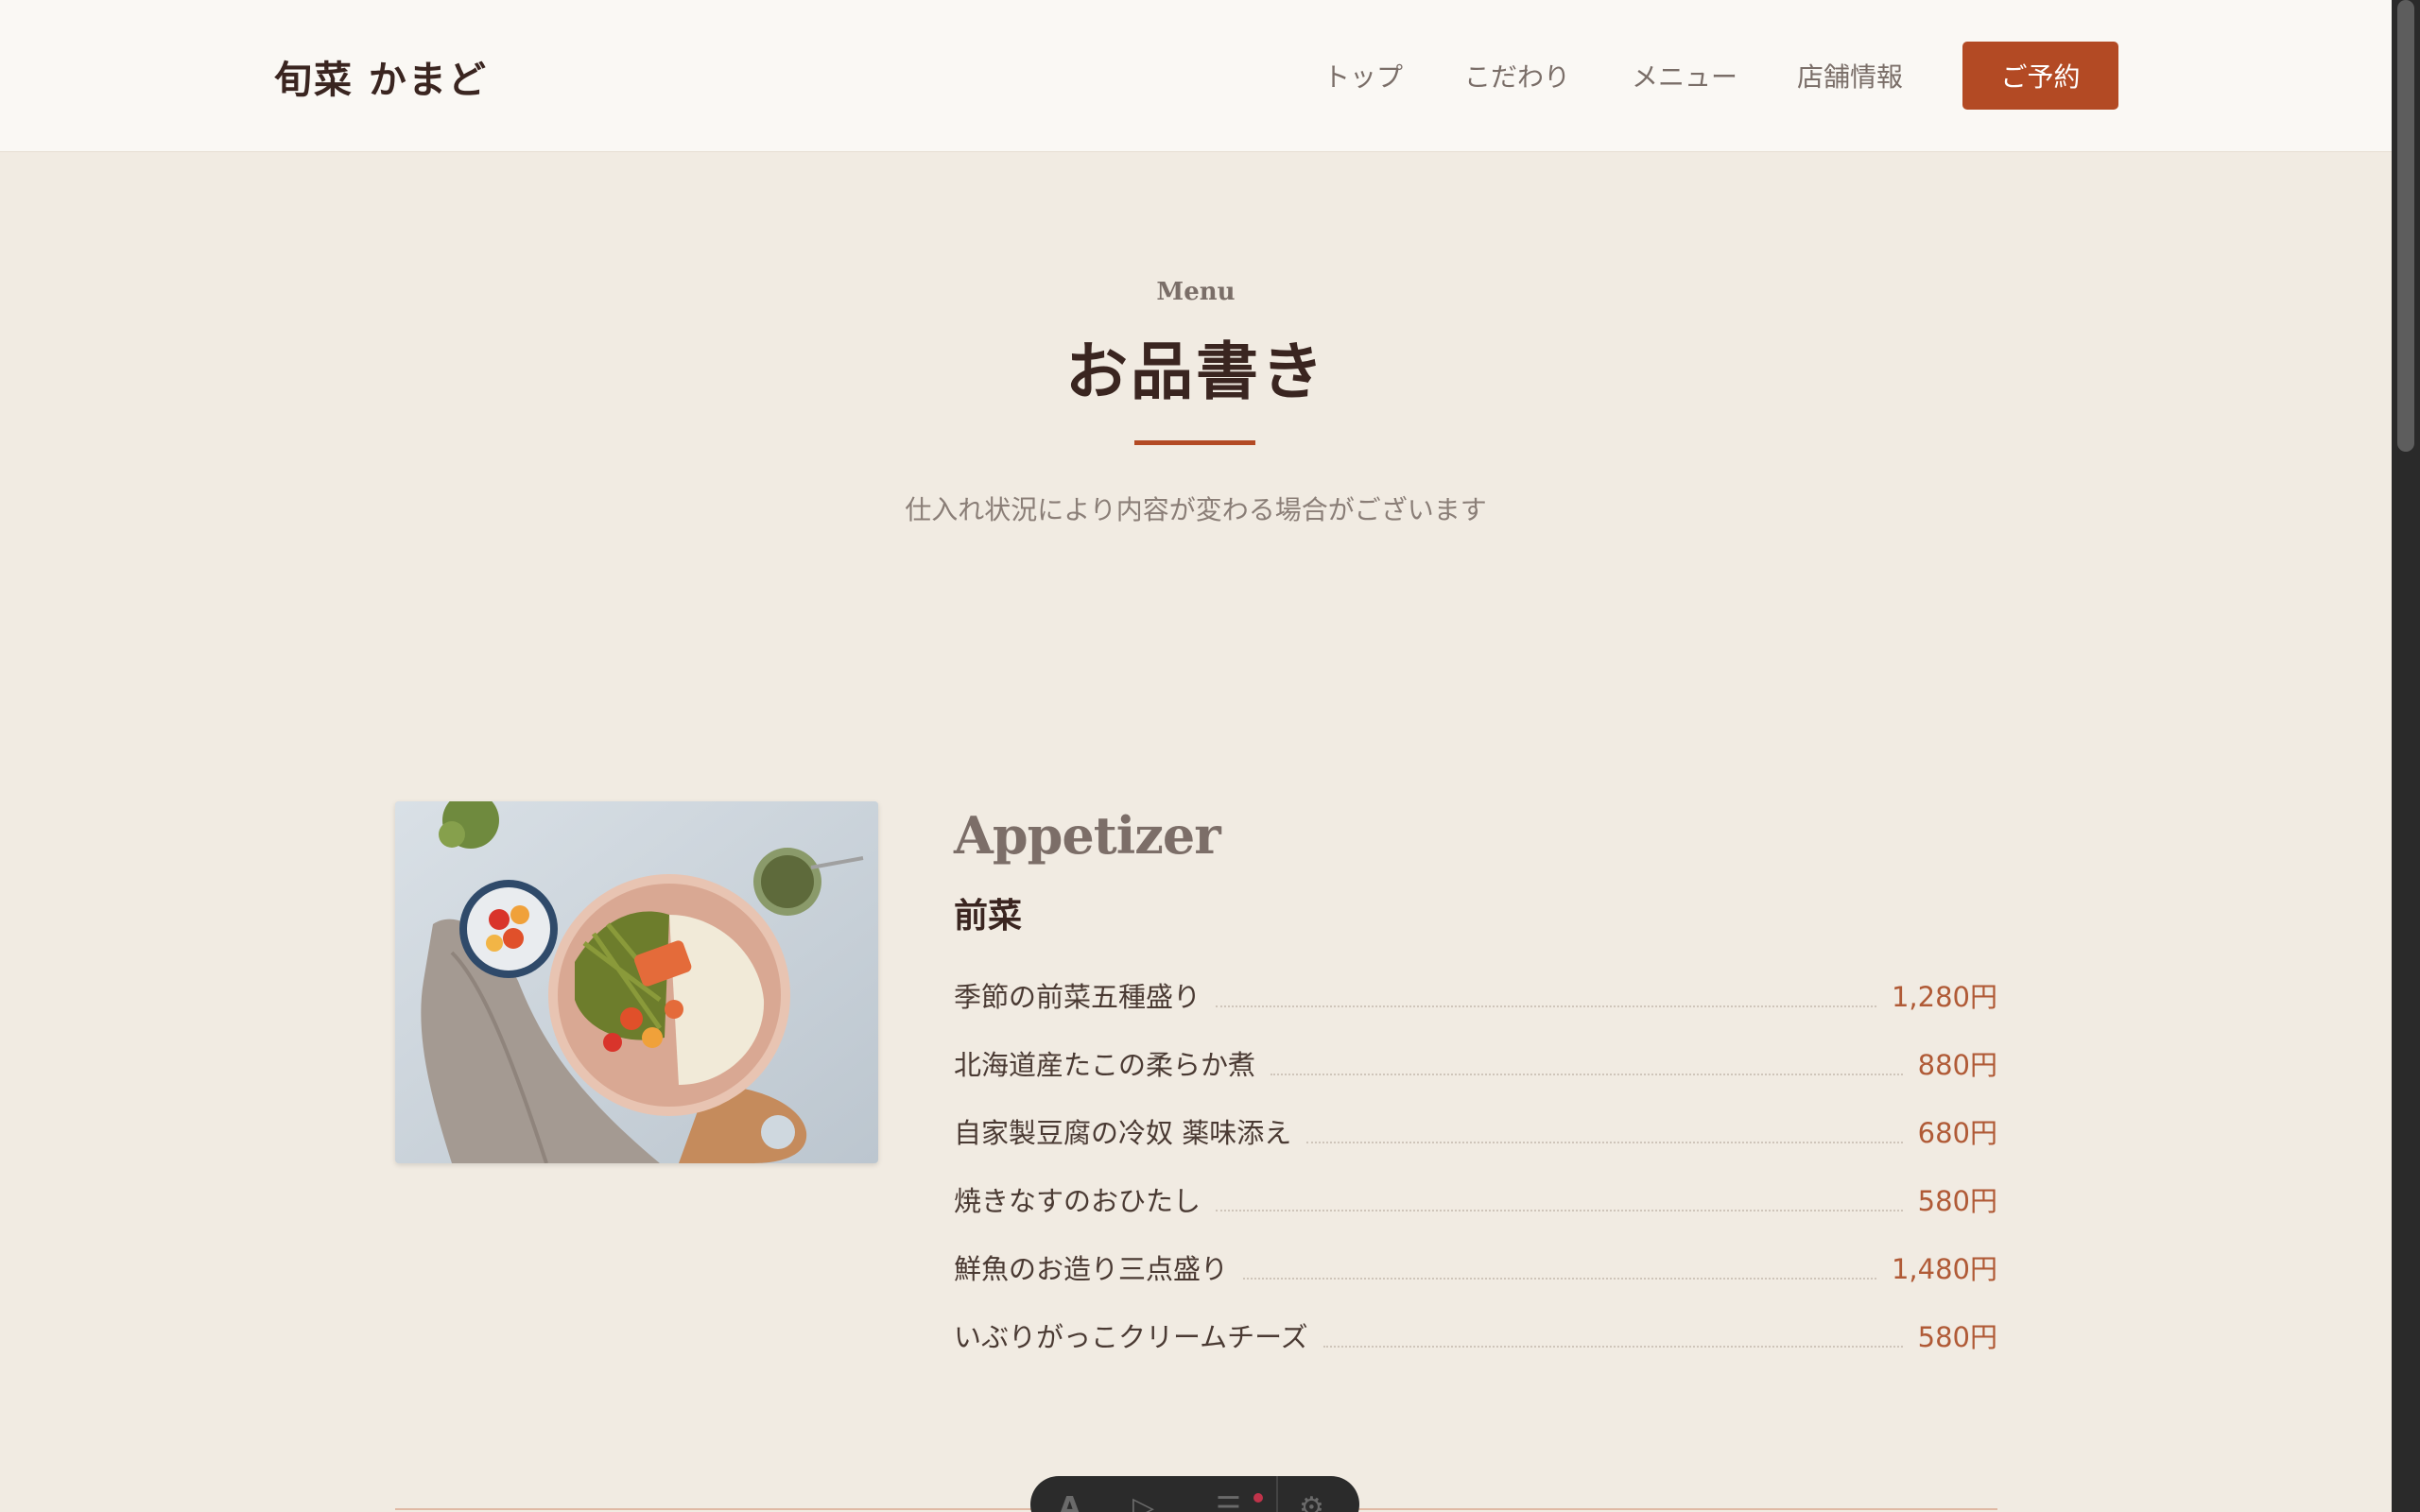  Describe the element at coordinates (1475, 1266) in the screenshot. I see `menu-item: 鮮魚のお造り三点盛り 1,480円` at that location.